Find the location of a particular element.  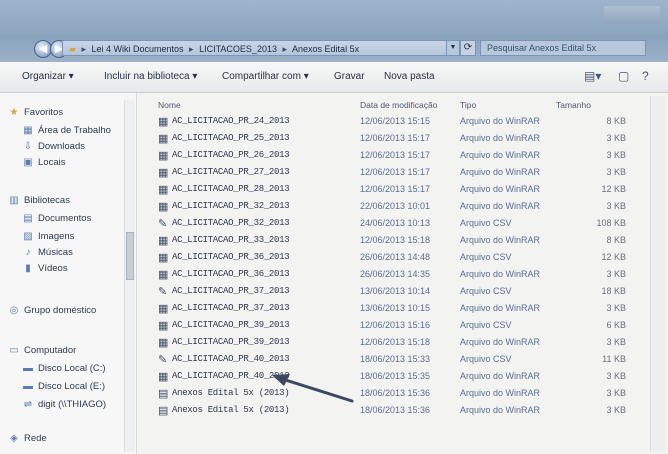

include-in-library-menu: Incluir na biblioteca ▾ is located at coordinates (150, 76).